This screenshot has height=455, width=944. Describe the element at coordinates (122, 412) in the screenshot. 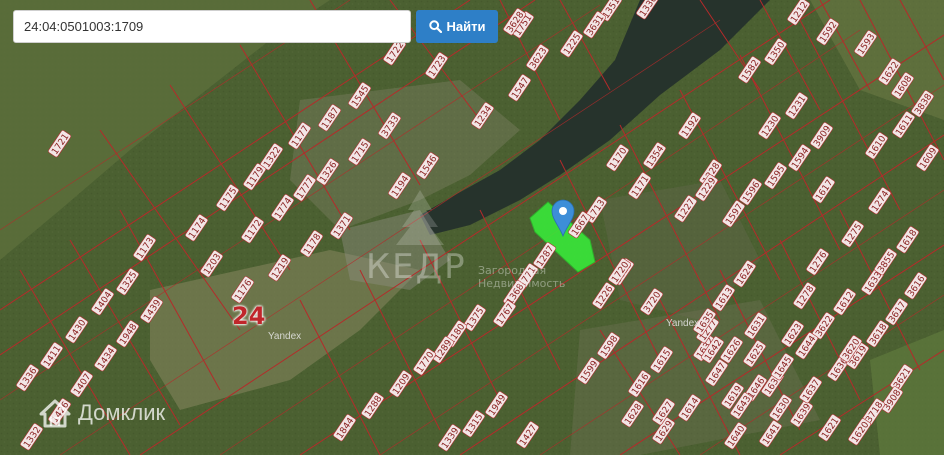

I see `domclick-label: Домклик` at that location.